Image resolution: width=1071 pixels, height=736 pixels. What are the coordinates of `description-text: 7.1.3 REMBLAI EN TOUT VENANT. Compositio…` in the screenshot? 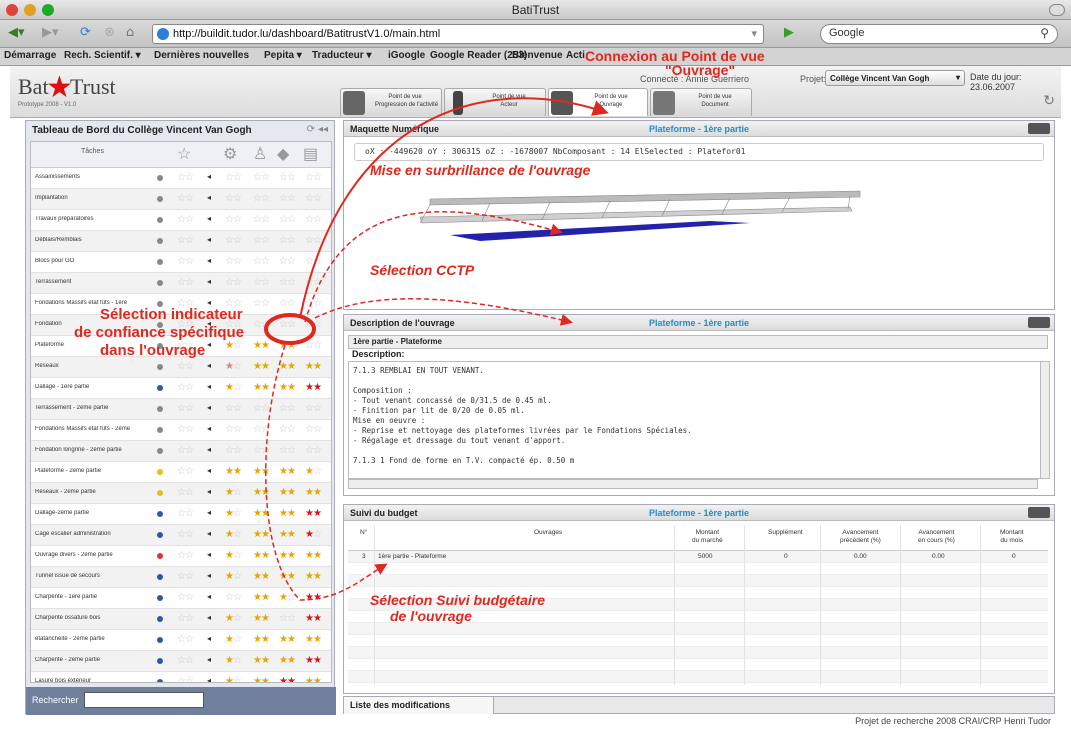 It's located at (695, 420).